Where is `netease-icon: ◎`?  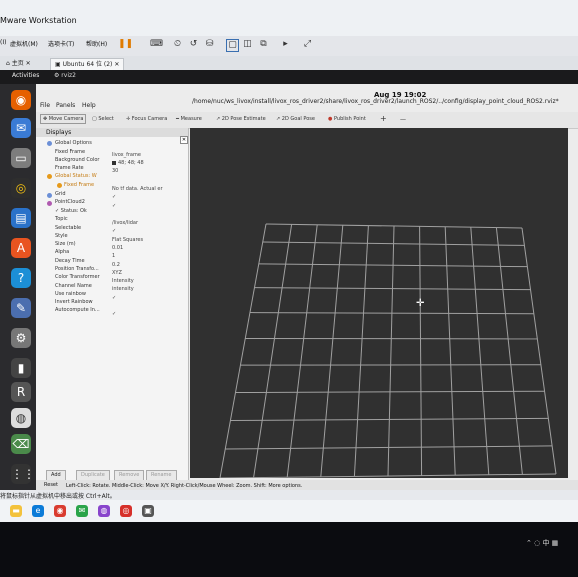
netease-icon: ◎ is located at coordinates (126, 511).